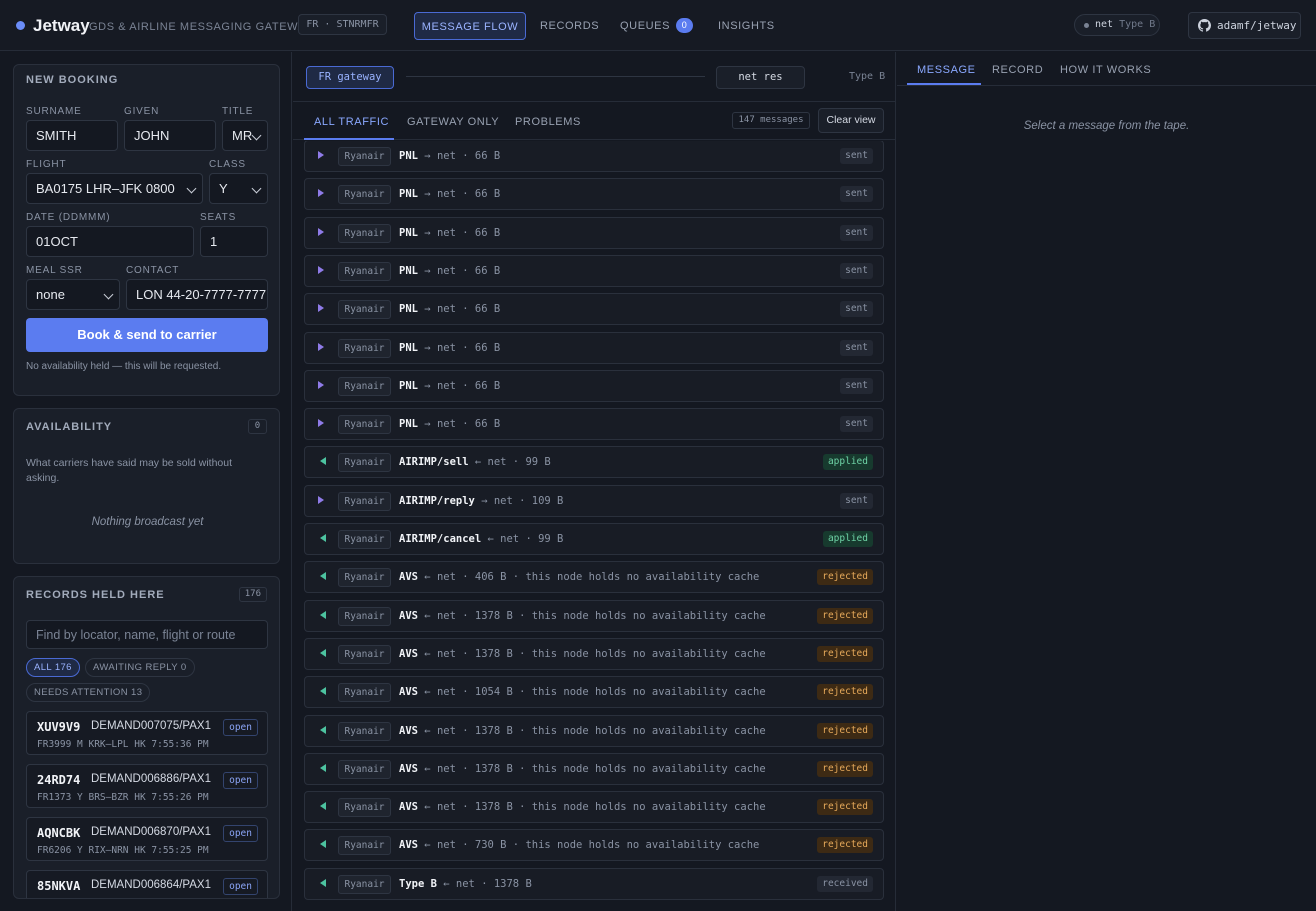 The image size is (1316, 911). Describe the element at coordinates (453, 122) in the screenshot. I see `tab-gateway-only: GATEWAY ONLY` at that location.